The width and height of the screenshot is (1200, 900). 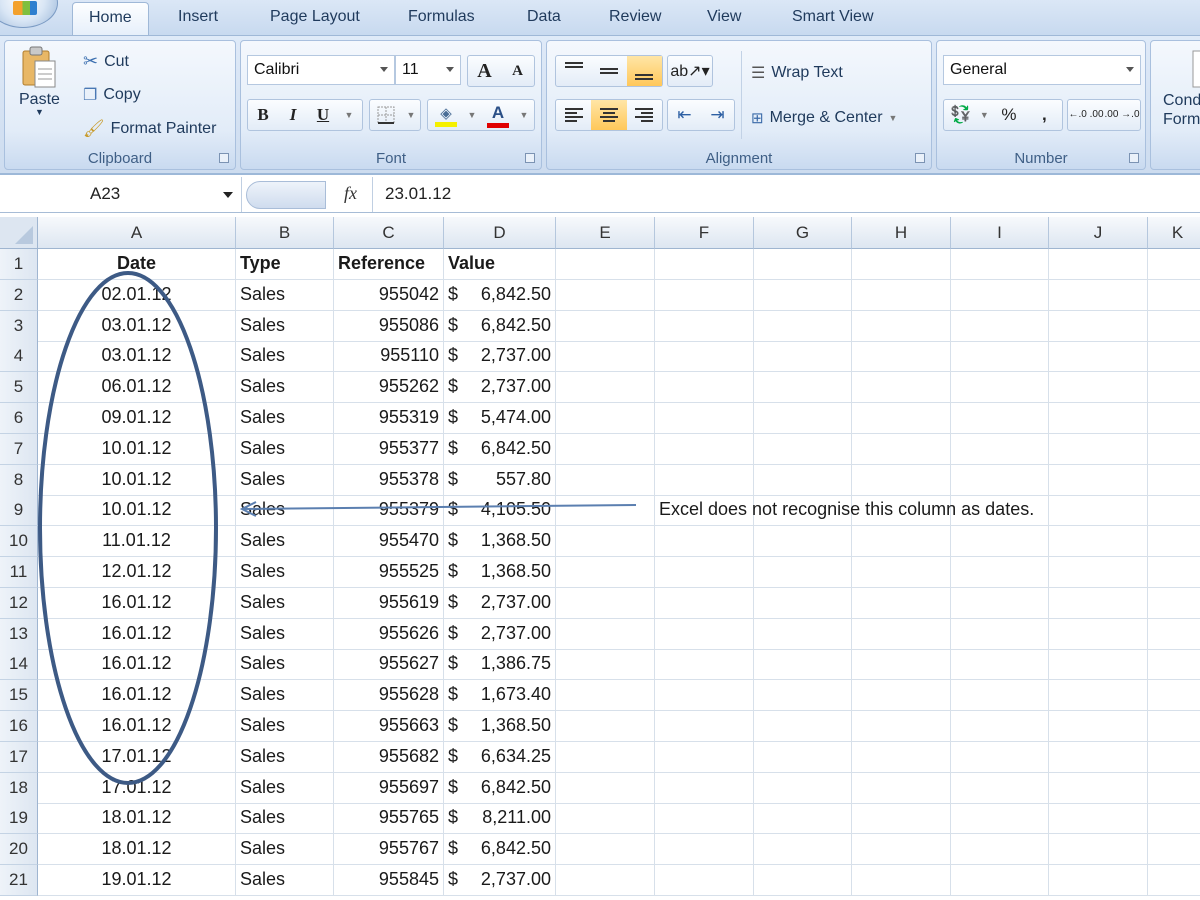 I want to click on column-header-b: B, so click(x=285, y=233).